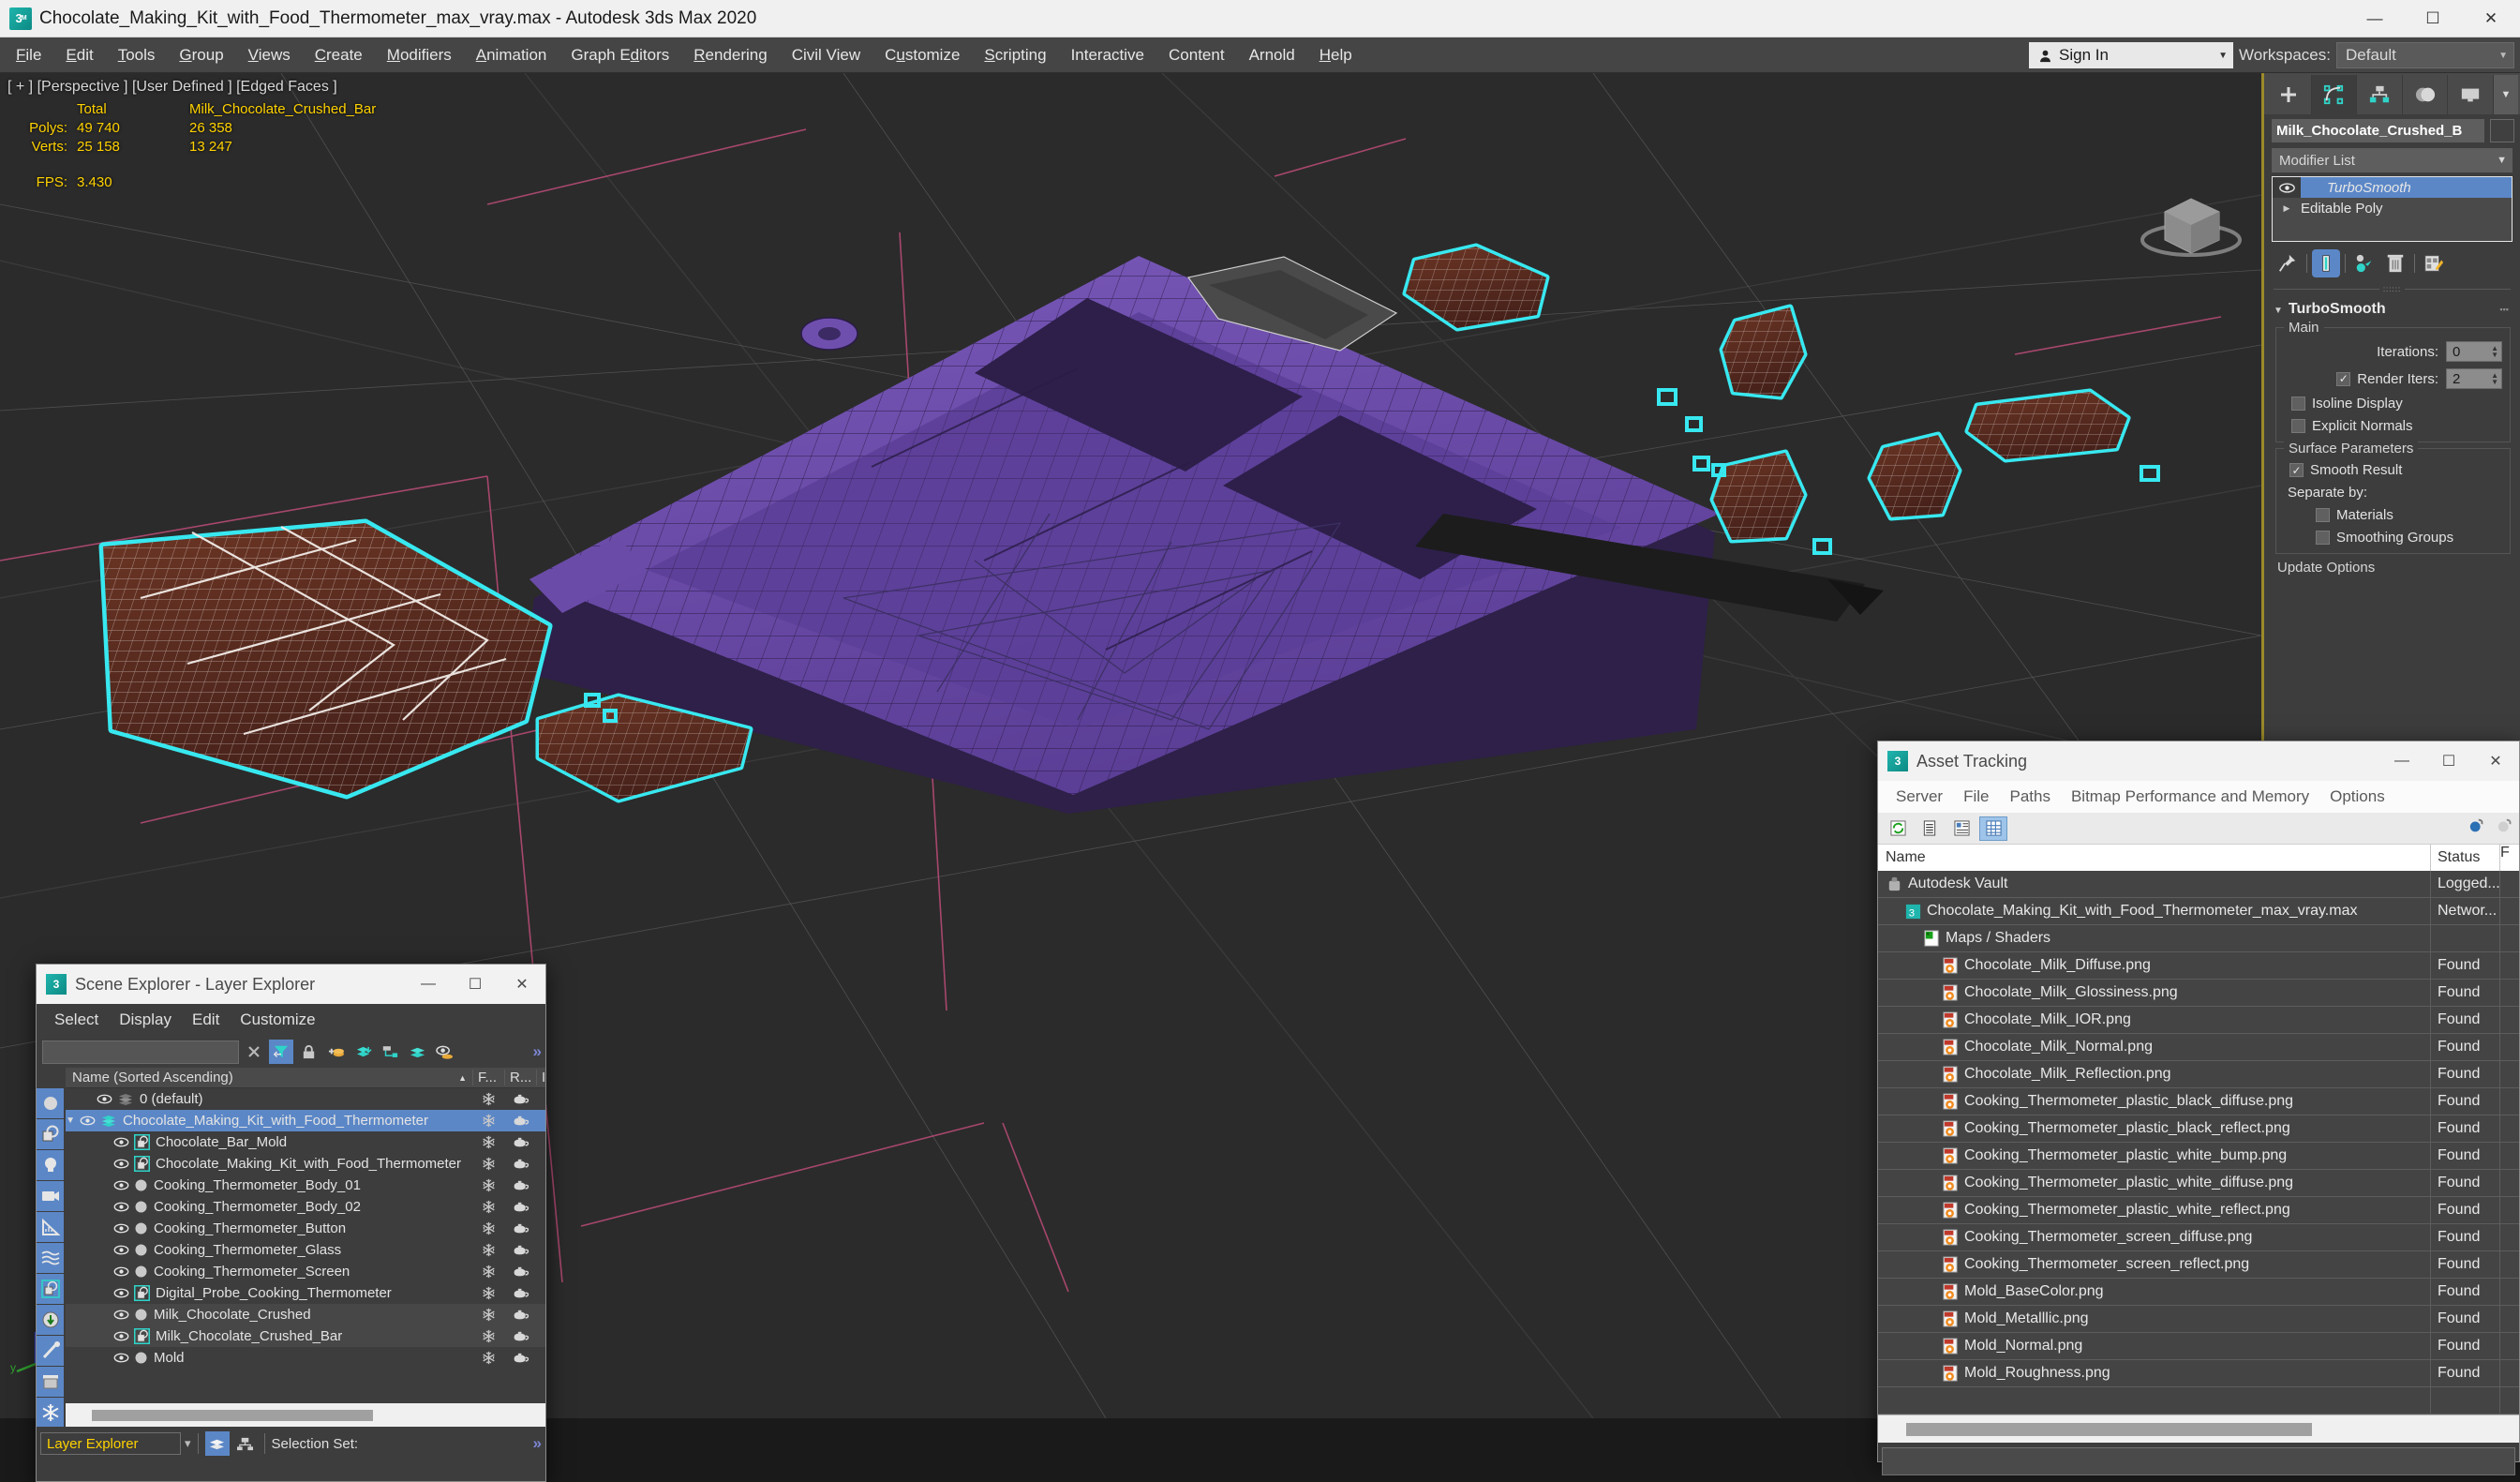 The width and height of the screenshot is (2520, 1482). I want to click on configure-modifier-sets-icon, so click(2434, 263).